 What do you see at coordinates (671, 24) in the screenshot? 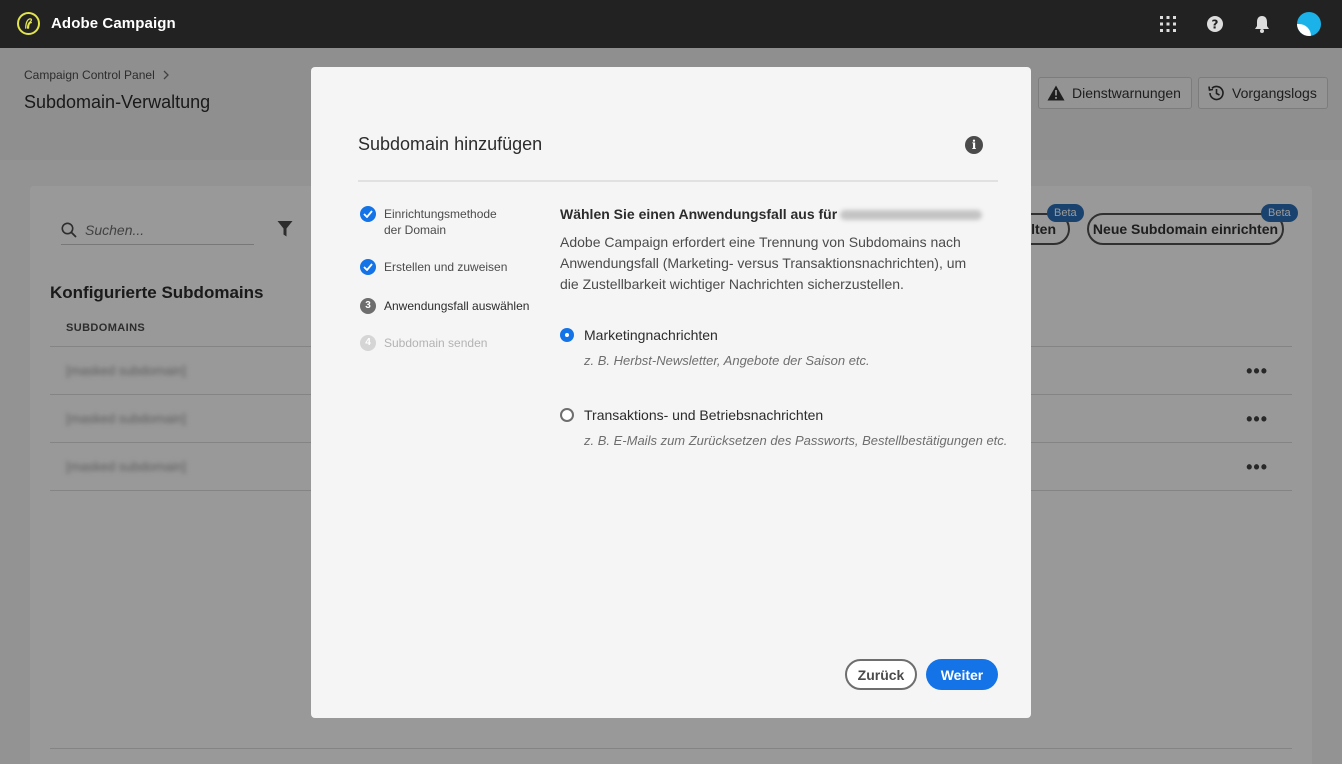
I see `top-navigation-bar: Adobe Campaign ?` at bounding box center [671, 24].